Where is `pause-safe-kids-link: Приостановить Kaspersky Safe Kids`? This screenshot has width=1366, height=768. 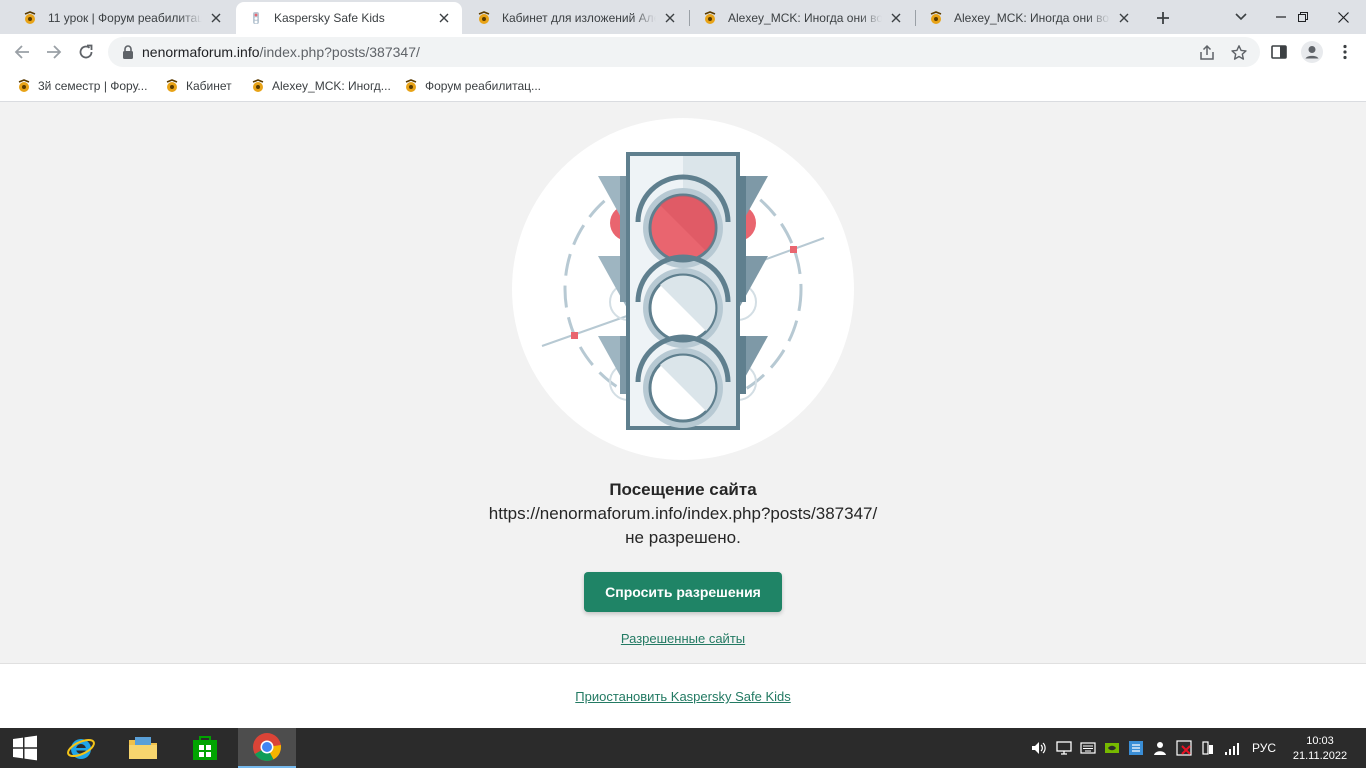 pause-safe-kids-link: Приостановить Kaspersky Safe Kids is located at coordinates (682, 696).